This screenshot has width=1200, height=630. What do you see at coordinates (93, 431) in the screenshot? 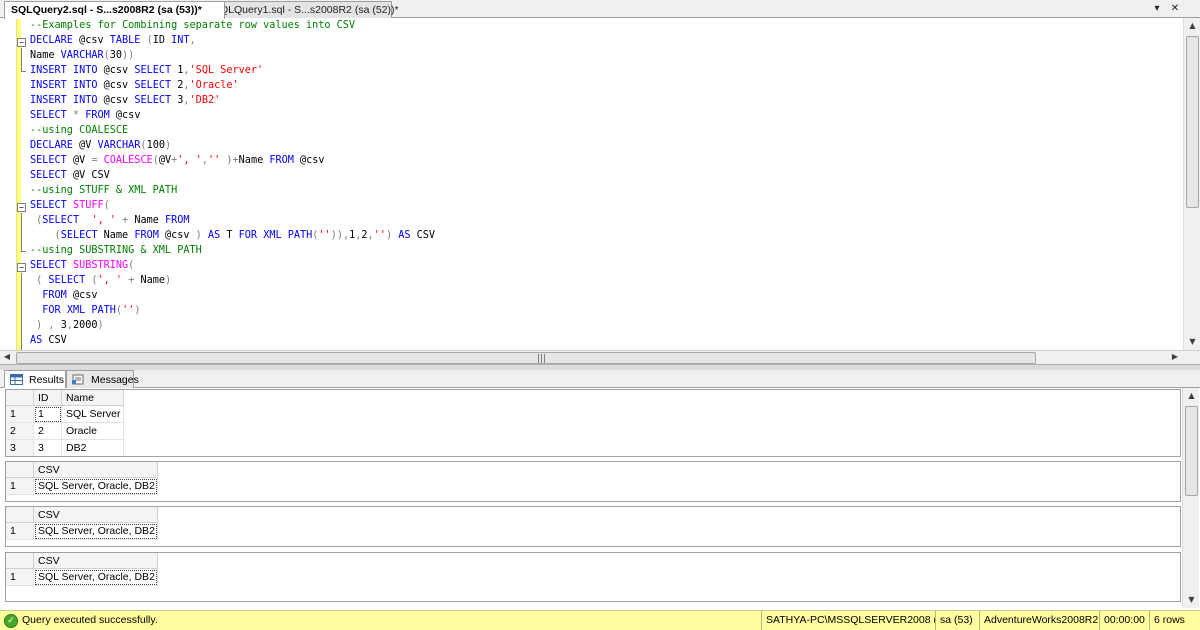
I see `cell-name: Oracle` at bounding box center [93, 431].